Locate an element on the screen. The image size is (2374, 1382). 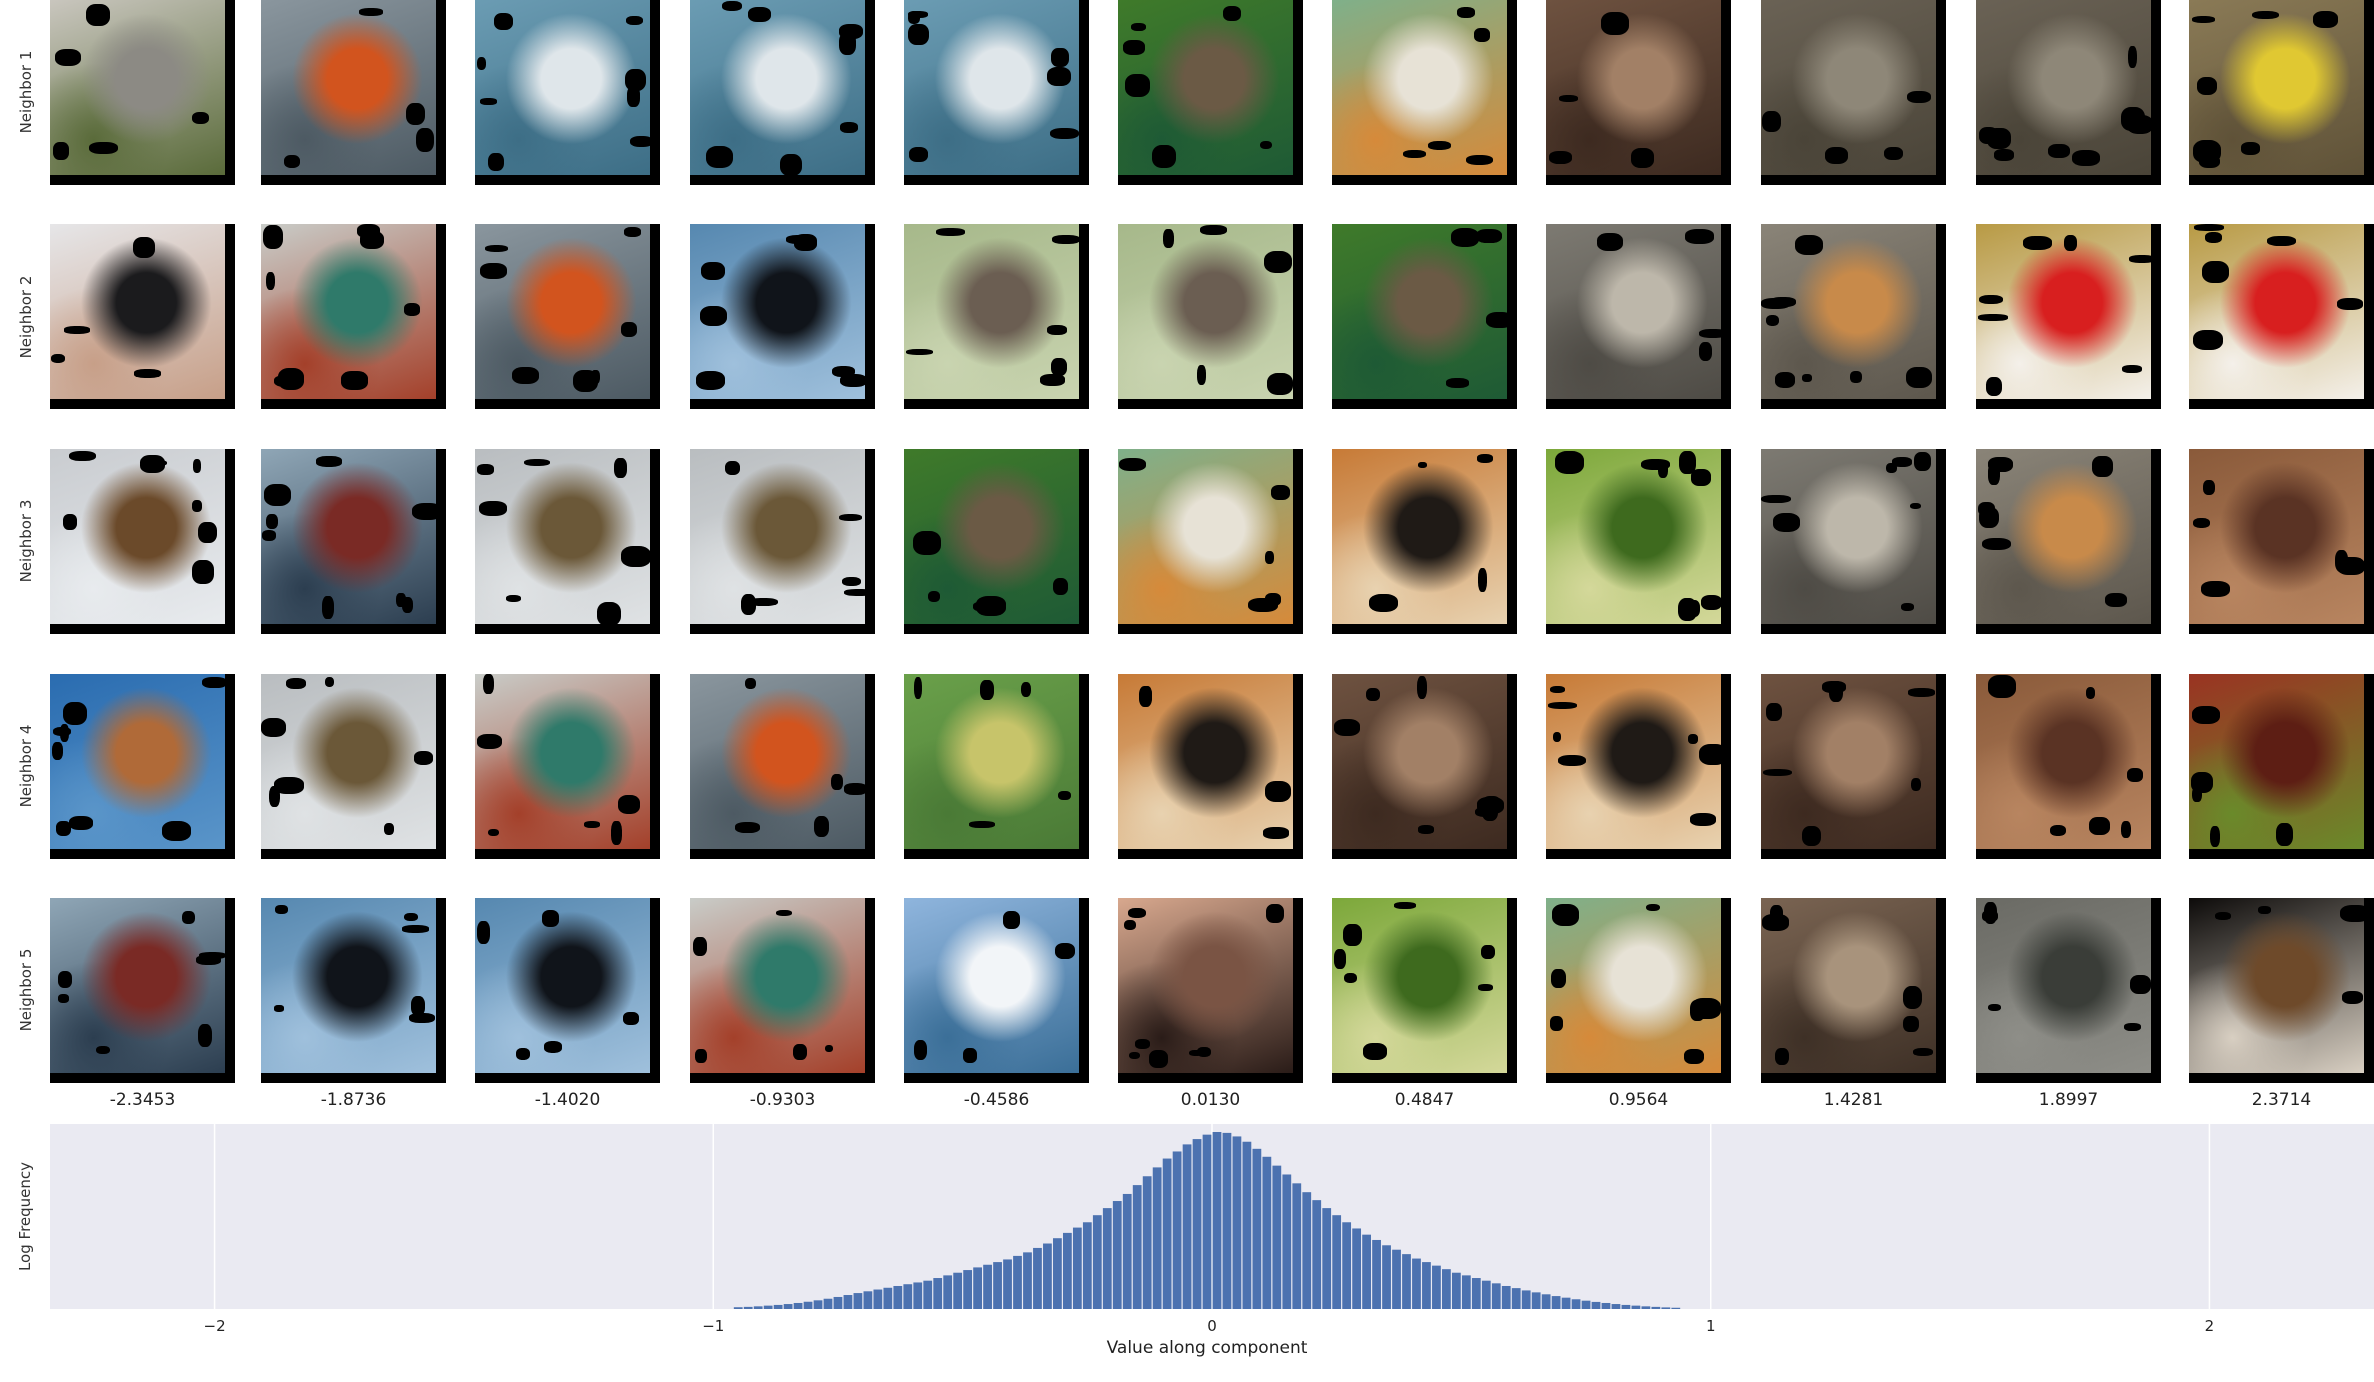
neighbor-image-snake-dark is located at coordinates (2068, 990).